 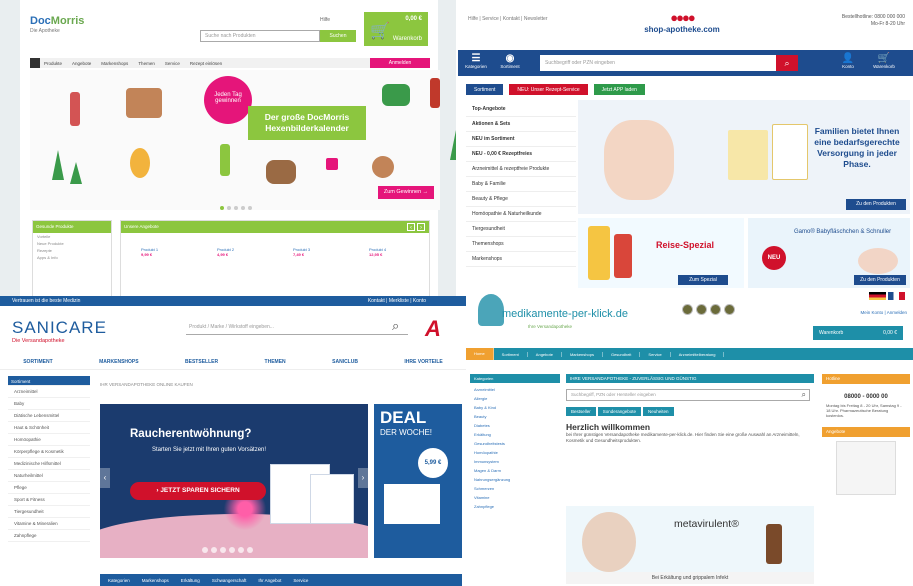 I want to click on sidebar-item: Nahrungsergänzung, so click(x=515, y=479).